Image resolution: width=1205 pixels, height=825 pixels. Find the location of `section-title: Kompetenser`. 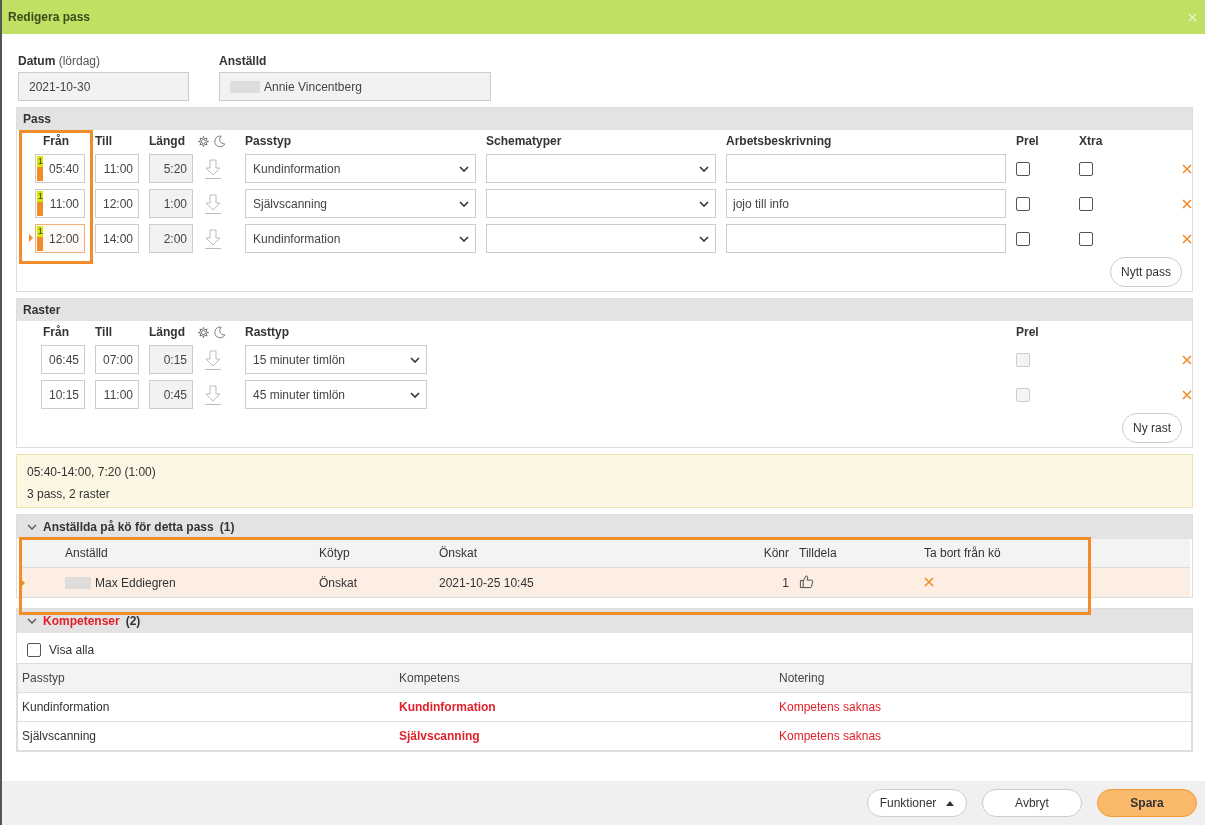

section-title: Kompetenser is located at coordinates (81, 621).